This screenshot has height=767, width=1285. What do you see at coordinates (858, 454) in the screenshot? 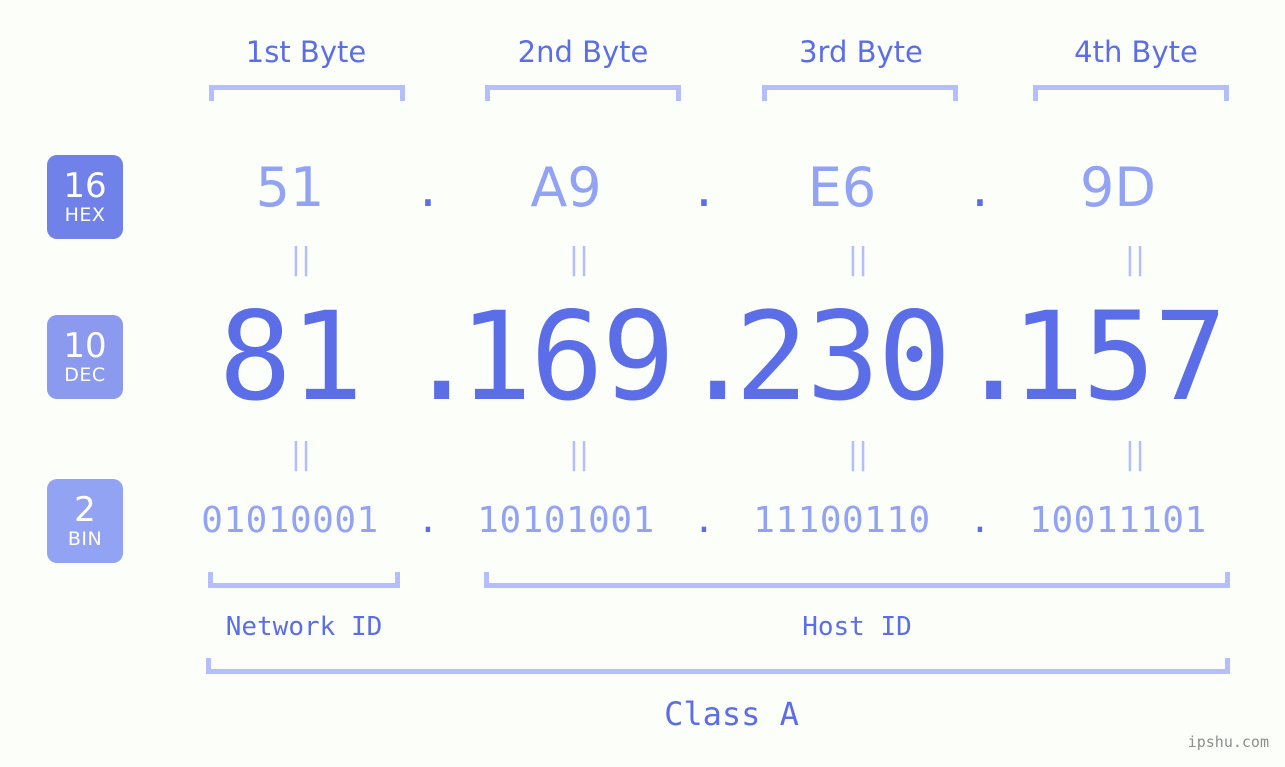
I see `equals-mark-dec-bin-3: ||` at bounding box center [858, 454].